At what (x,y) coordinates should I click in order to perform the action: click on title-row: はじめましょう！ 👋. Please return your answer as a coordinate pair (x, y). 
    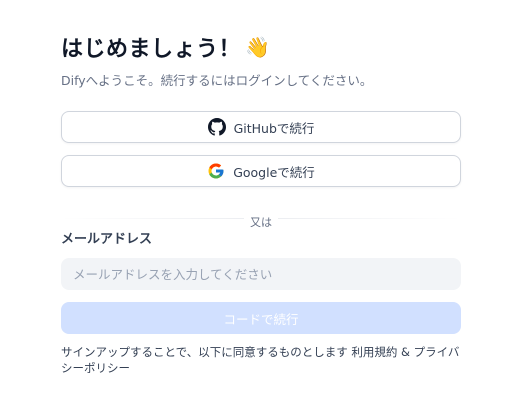
    Looking at the image, I should click on (261, 47).